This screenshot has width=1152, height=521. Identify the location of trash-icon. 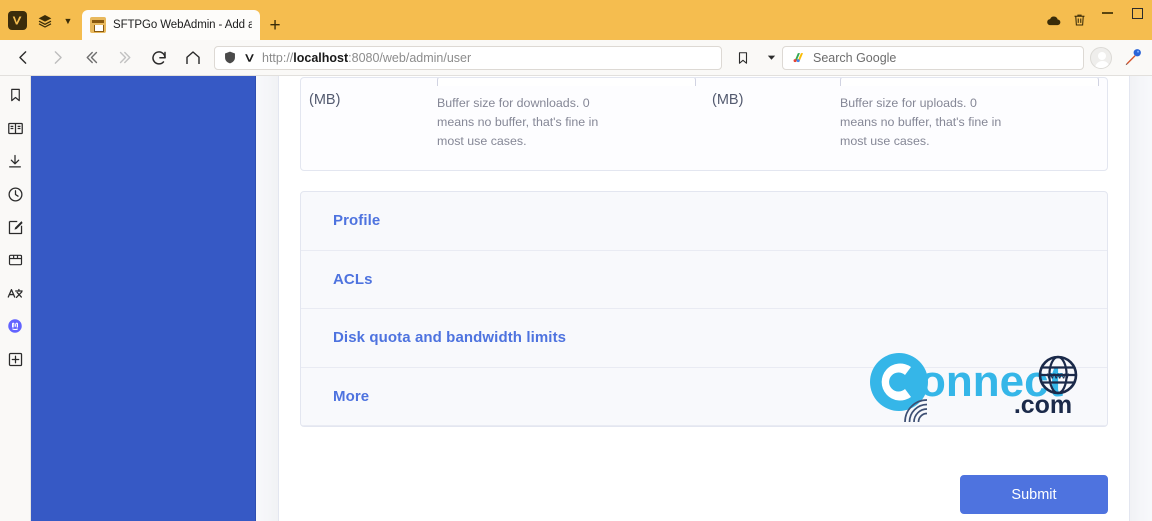
(1079, 20).